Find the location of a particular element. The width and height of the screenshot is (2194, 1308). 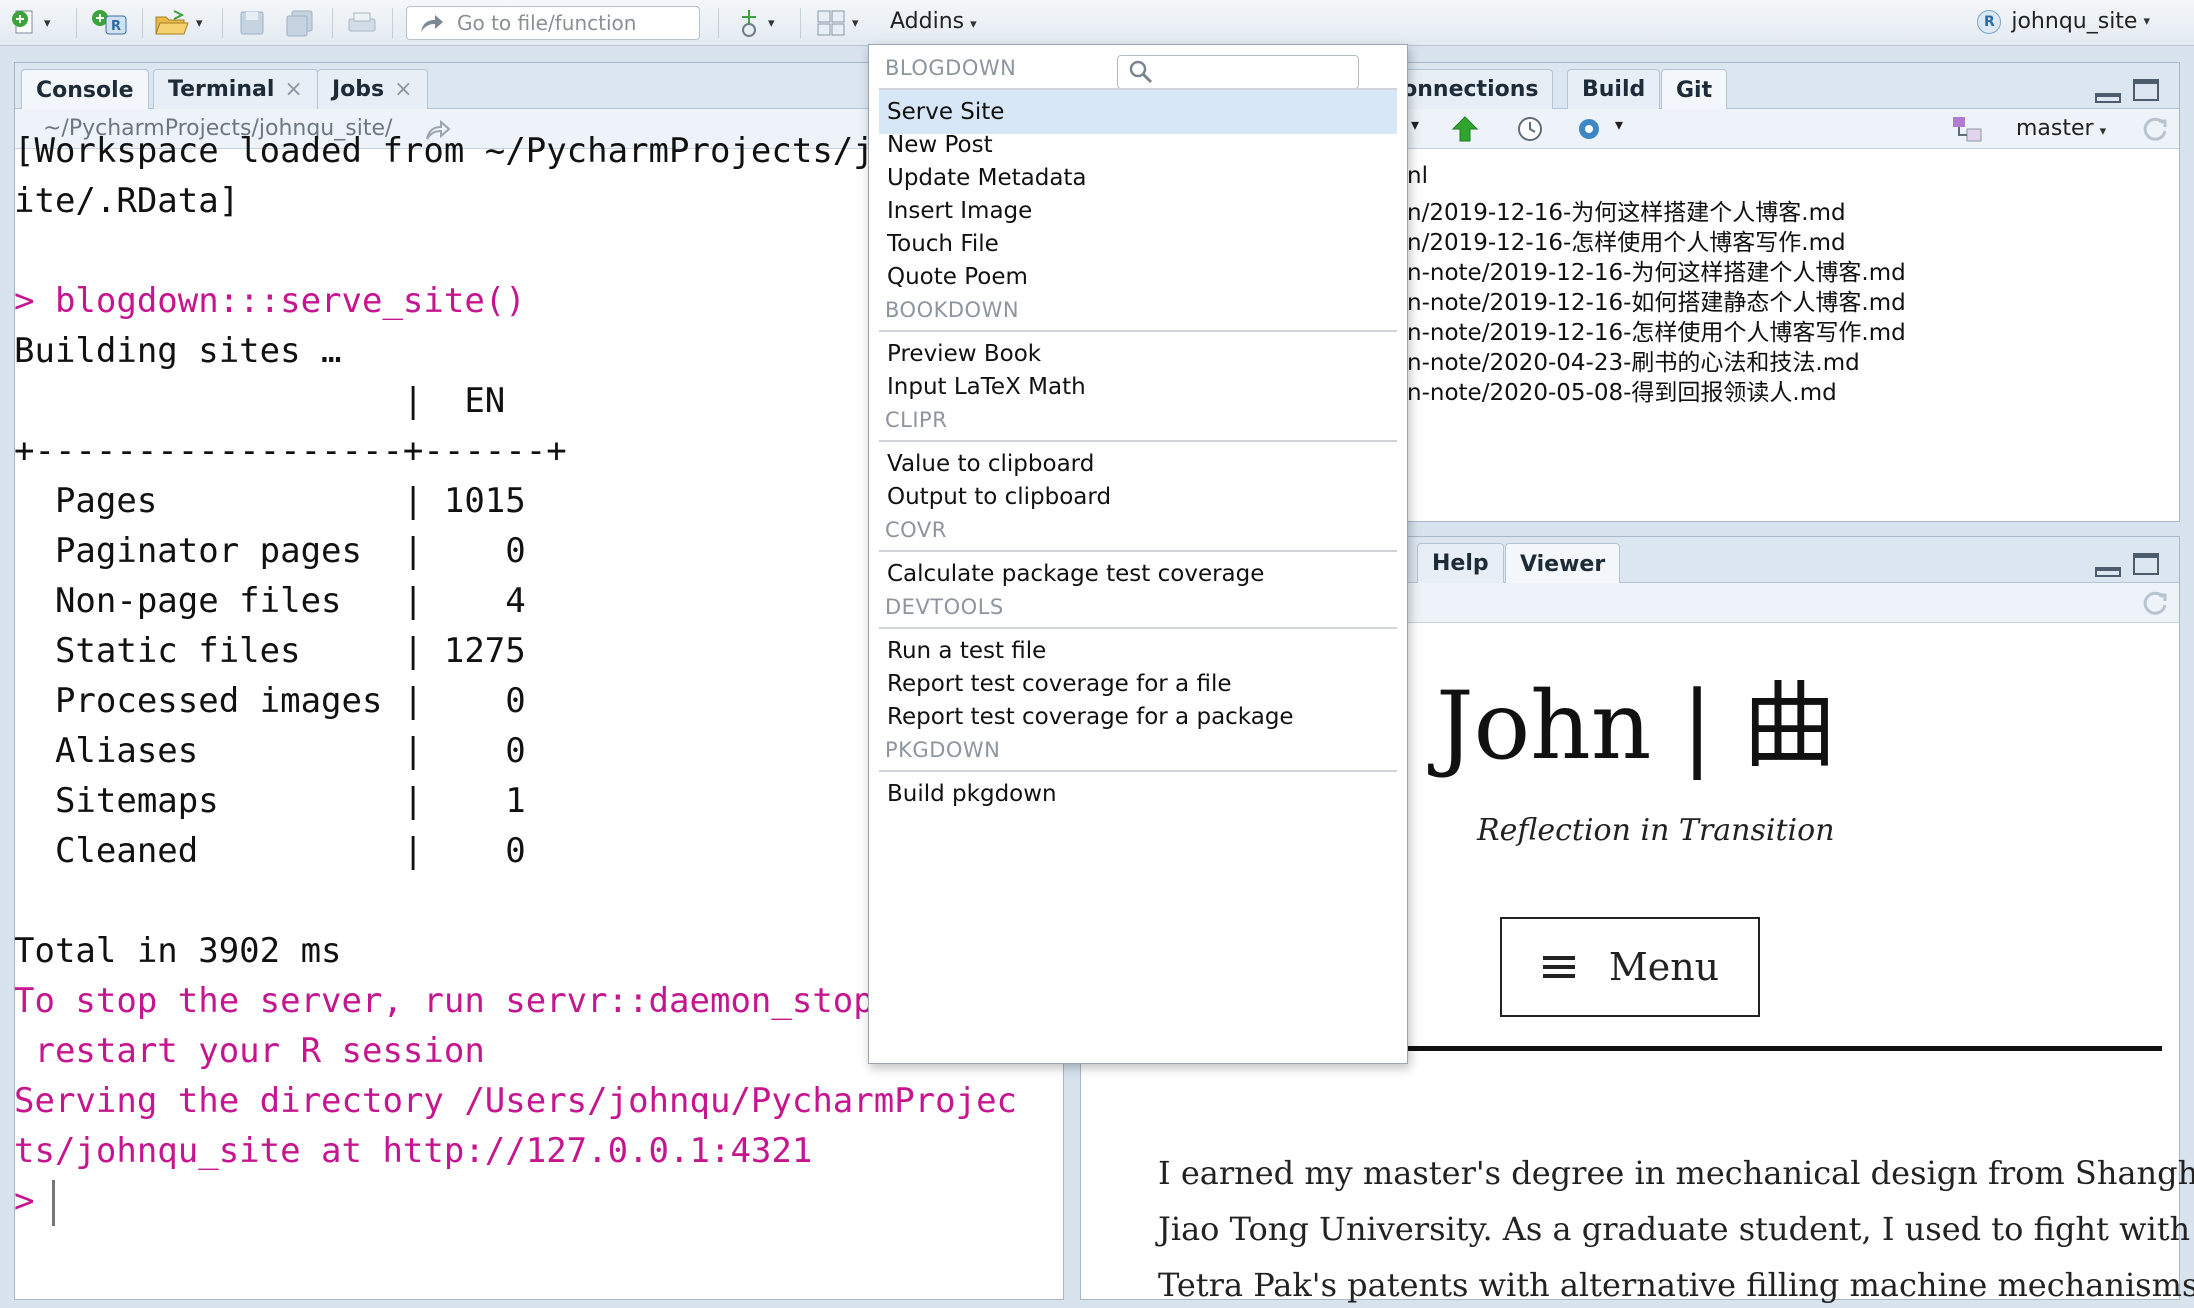

gear-icon is located at coordinates (1590, 129).